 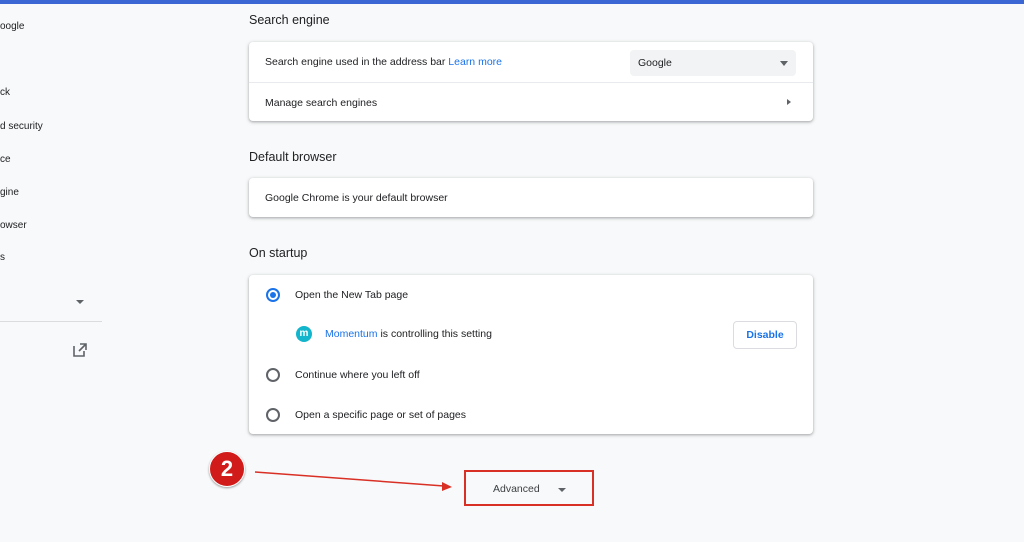 What do you see at coordinates (227, 469) in the screenshot?
I see `step-badge: 2` at bounding box center [227, 469].